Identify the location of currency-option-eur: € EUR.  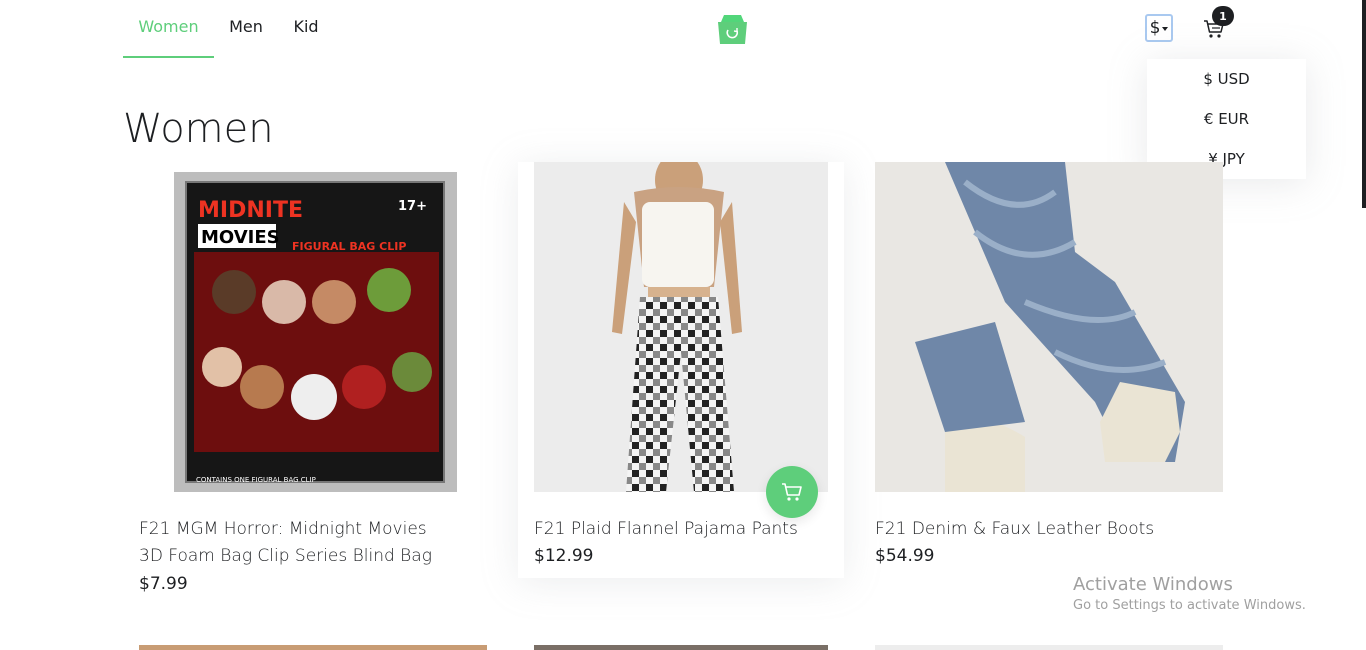
(1226, 119).